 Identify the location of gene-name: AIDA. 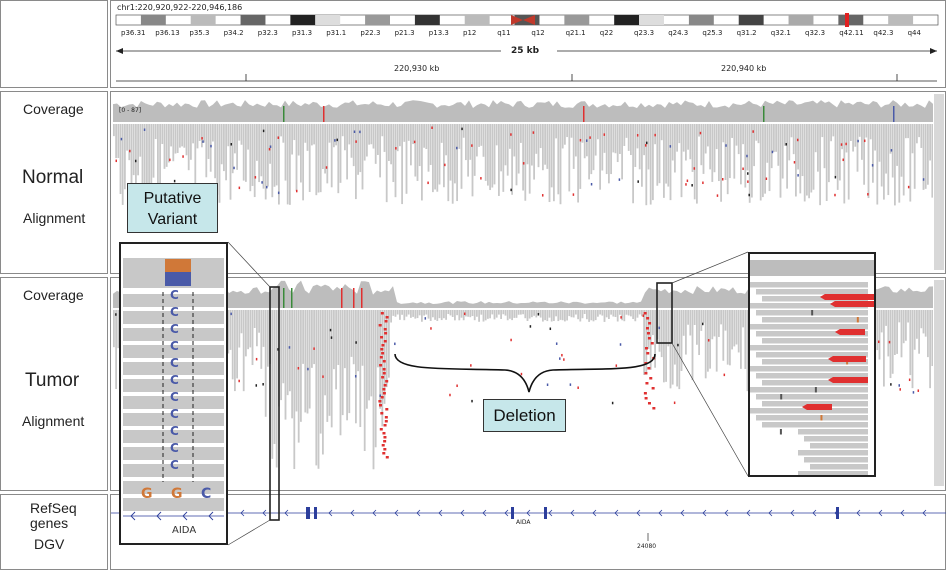
(523, 522).